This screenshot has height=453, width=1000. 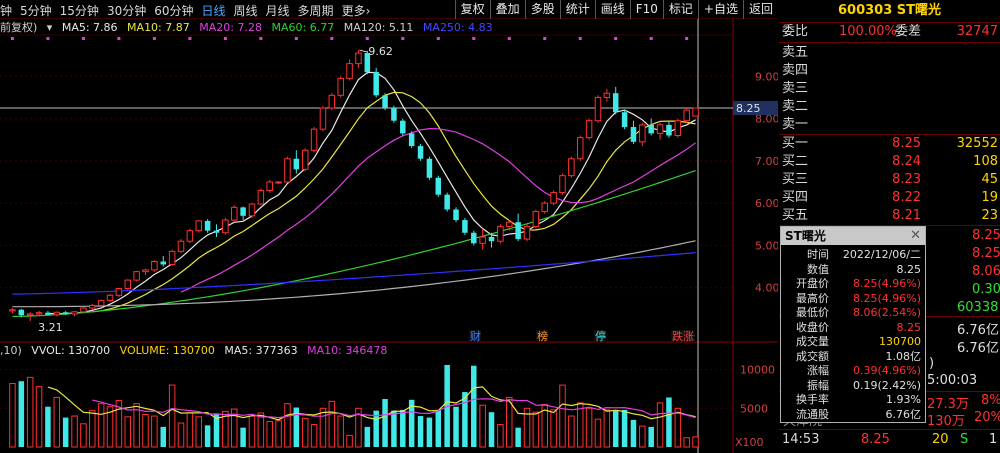 What do you see at coordinates (886, 385) in the screenshot?
I see `popup-row-value: 0.19(2.42%)` at bounding box center [886, 385].